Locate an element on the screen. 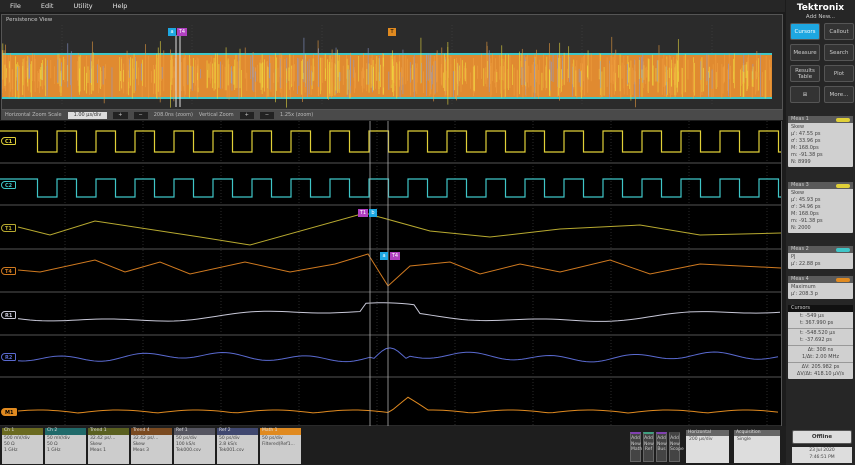  cursors-button: Cursors is located at coordinates (805, 31).